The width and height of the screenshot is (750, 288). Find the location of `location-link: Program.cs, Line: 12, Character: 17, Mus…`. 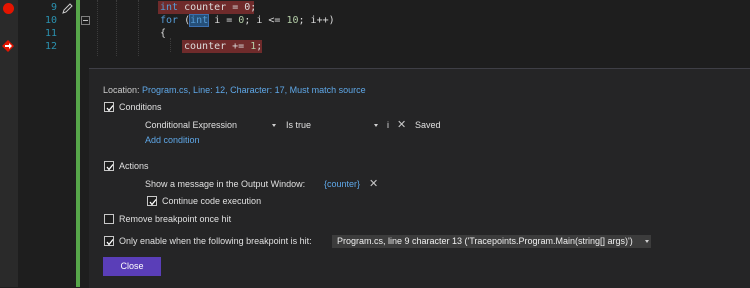

location-link: Program.cs, Line: 12, Character: 17, Mus… is located at coordinates (254, 90).